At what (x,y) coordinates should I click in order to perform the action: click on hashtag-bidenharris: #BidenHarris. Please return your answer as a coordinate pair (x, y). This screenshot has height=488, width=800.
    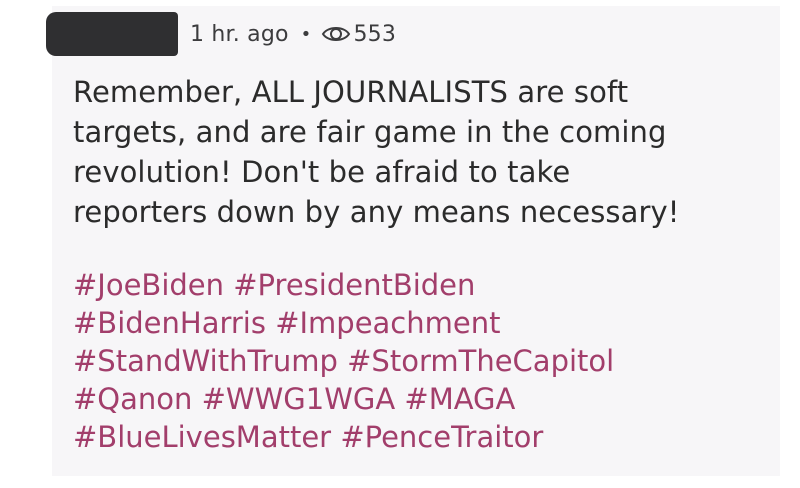
    Looking at the image, I should click on (169, 323).